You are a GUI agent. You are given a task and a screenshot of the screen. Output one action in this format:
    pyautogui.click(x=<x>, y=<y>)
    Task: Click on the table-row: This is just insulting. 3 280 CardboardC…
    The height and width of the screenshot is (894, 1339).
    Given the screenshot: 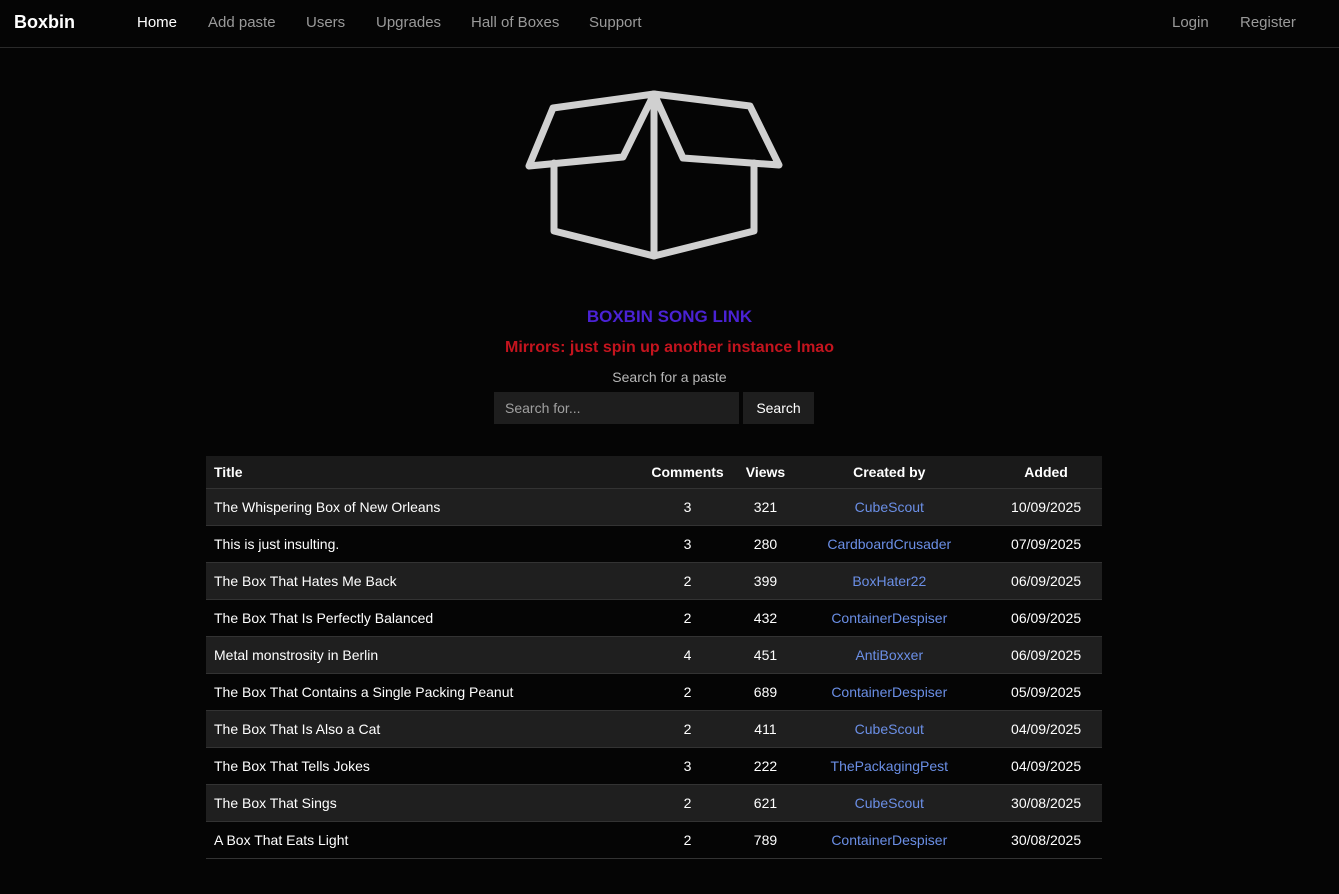 What is the action you would take?
    pyautogui.click(x=654, y=544)
    